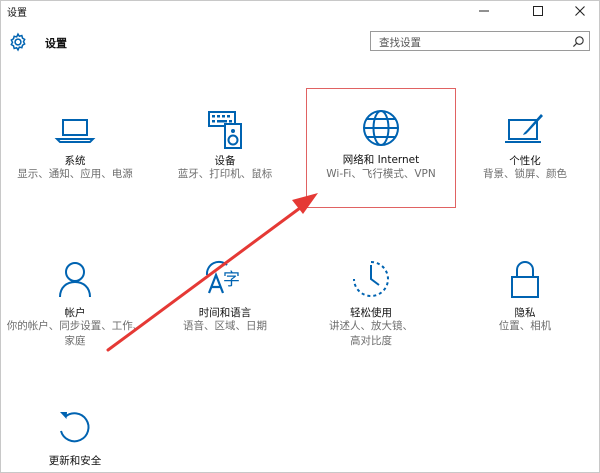  Describe the element at coordinates (225, 174) in the screenshot. I see `tile-devices-desc: 蓝牙、打印机、鼠标` at that location.